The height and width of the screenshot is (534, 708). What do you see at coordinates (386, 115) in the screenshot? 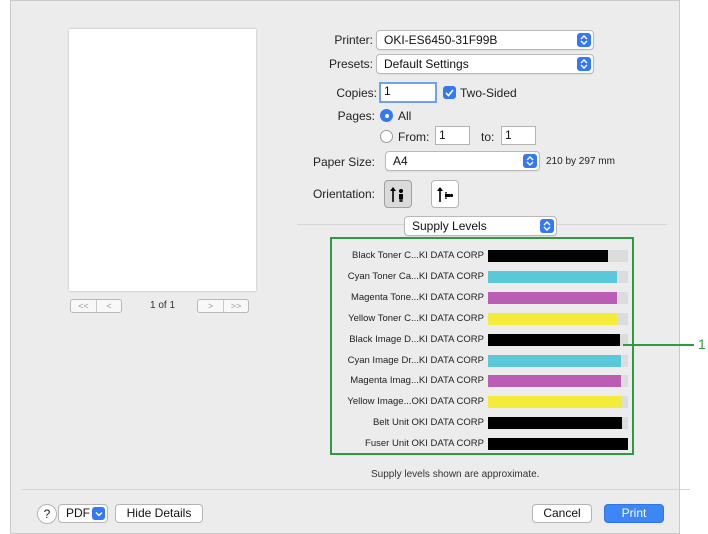
I see `pages-all-radio` at bounding box center [386, 115].